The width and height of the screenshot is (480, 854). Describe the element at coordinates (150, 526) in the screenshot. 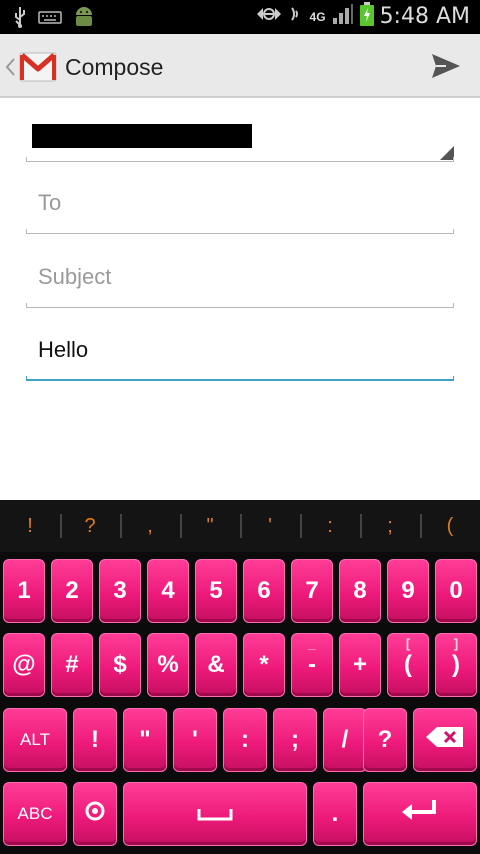

I see `suggestion-item: ,` at that location.